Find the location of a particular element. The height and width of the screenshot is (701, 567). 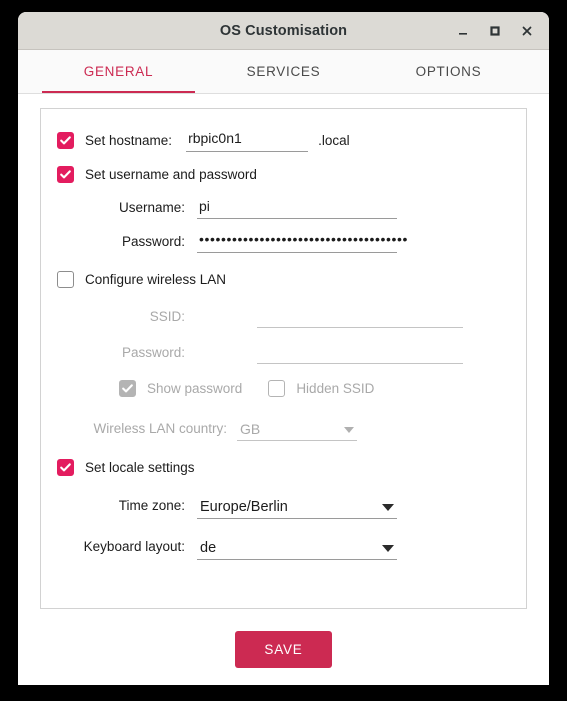

ssid-input is located at coordinates (360, 316).